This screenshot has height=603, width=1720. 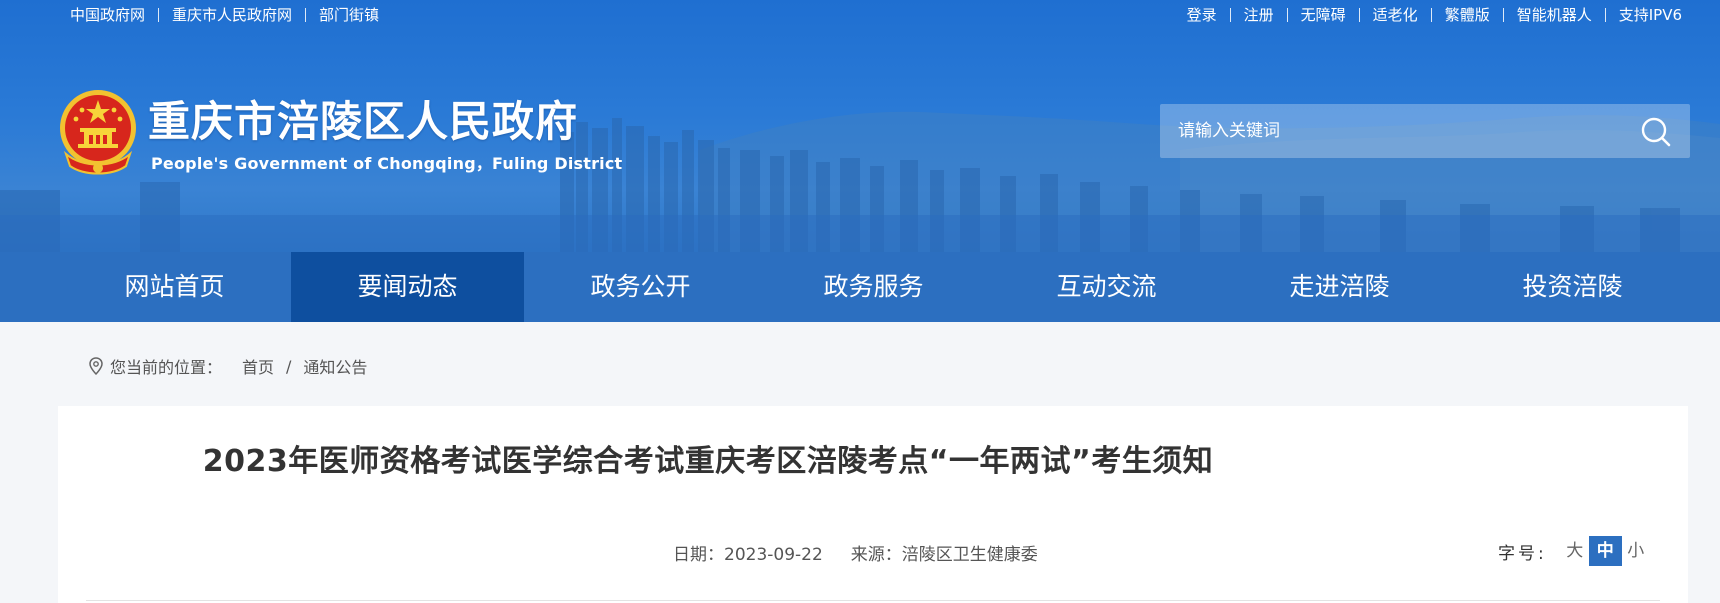 What do you see at coordinates (107, 15) in the screenshot?
I see `link-china-gov: 中国政府网` at bounding box center [107, 15].